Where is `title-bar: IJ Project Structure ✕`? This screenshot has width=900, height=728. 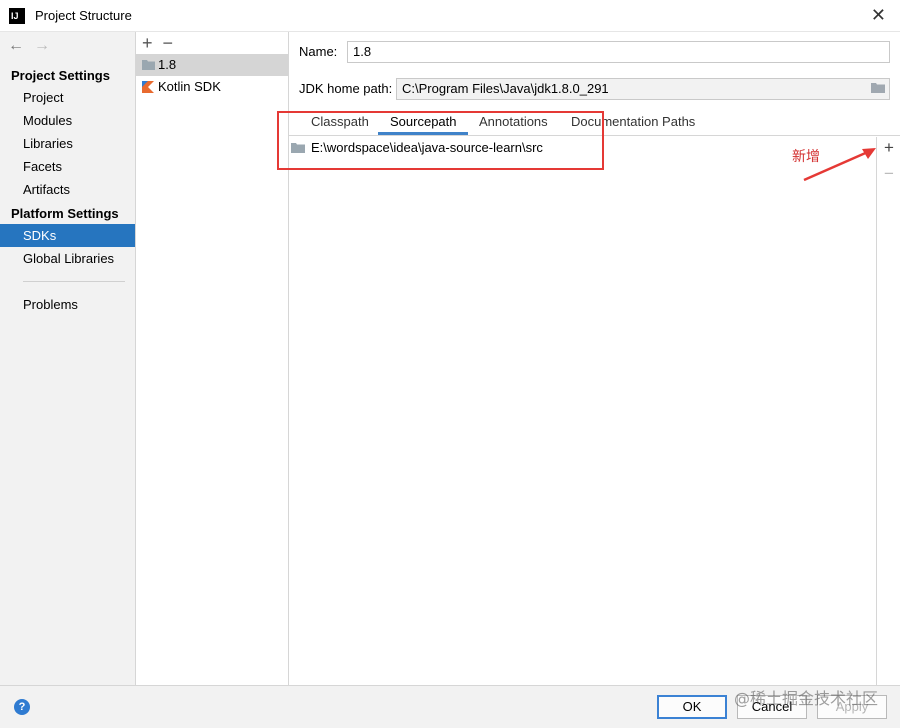
title-bar: IJ Project Structure ✕ is located at coordinates (450, 16).